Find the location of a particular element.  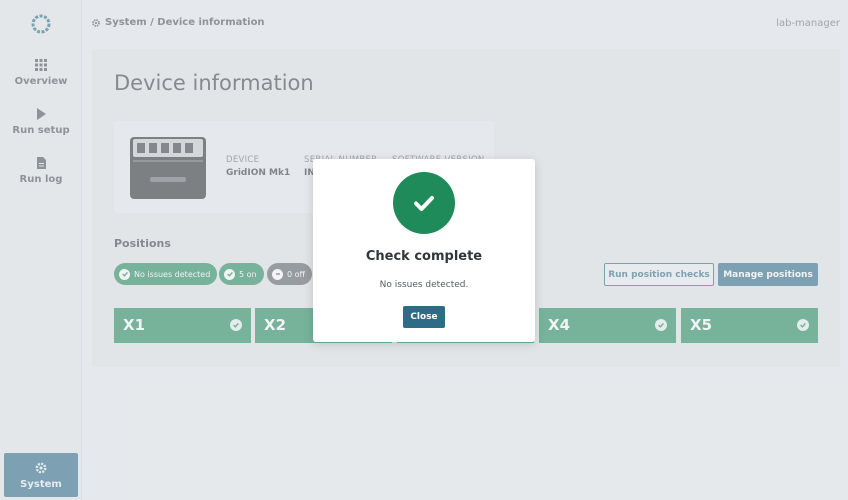

check-complete-dialog: Check complete No issues detected. Close is located at coordinates (424, 250).